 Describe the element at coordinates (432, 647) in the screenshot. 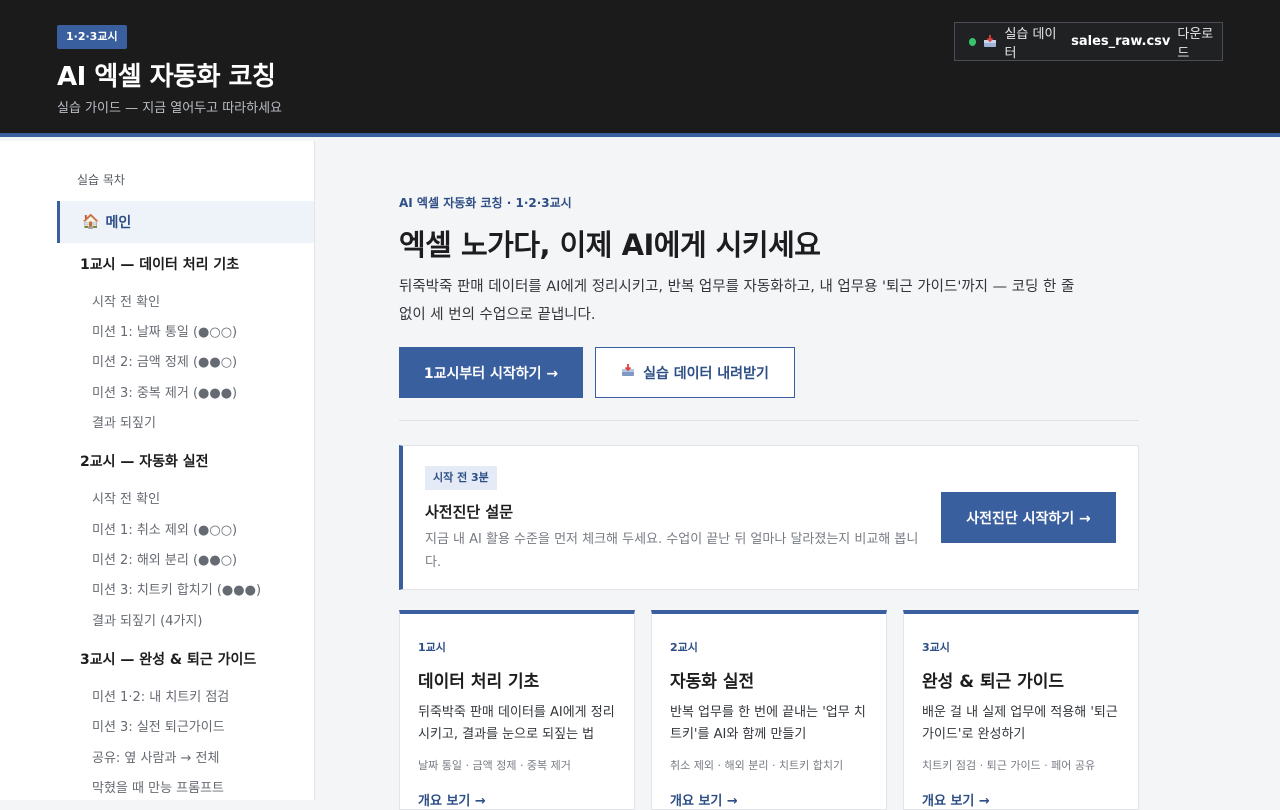

I see `card-kicker: 1교시` at that location.